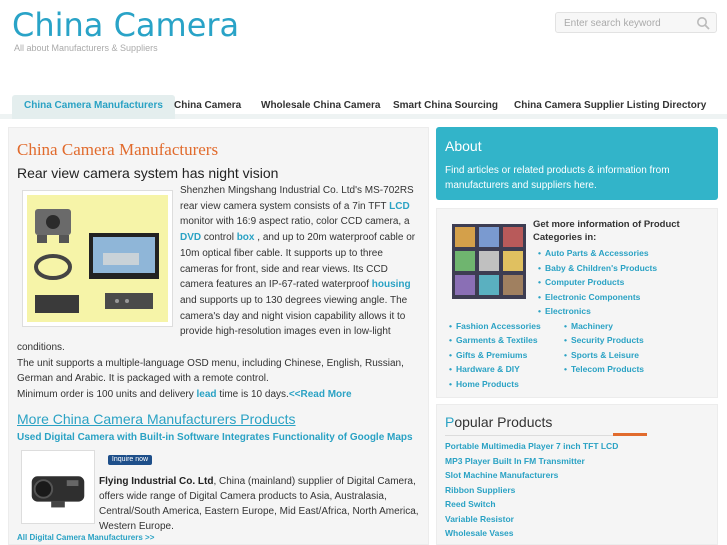  Describe the element at coordinates (207, 107) in the screenshot. I see `nav-item-china-camera: China Camera` at that location.